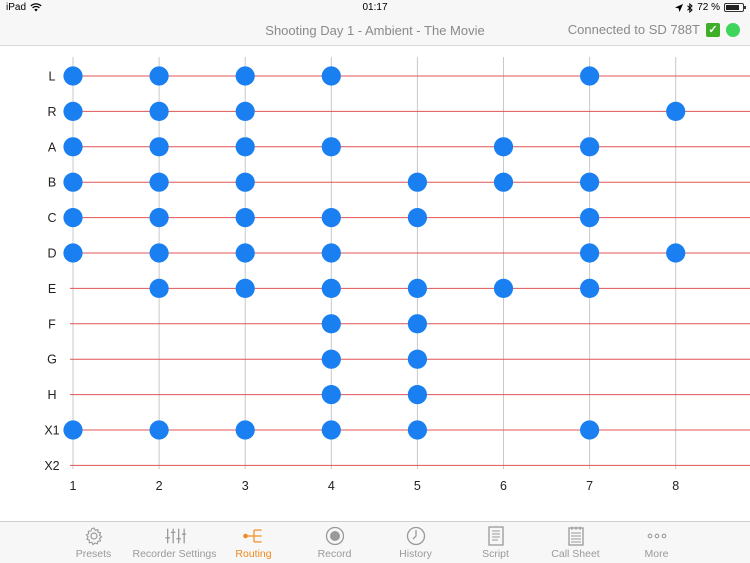 The width and height of the screenshot is (750, 563). I want to click on column-label-7: 7, so click(589, 486).